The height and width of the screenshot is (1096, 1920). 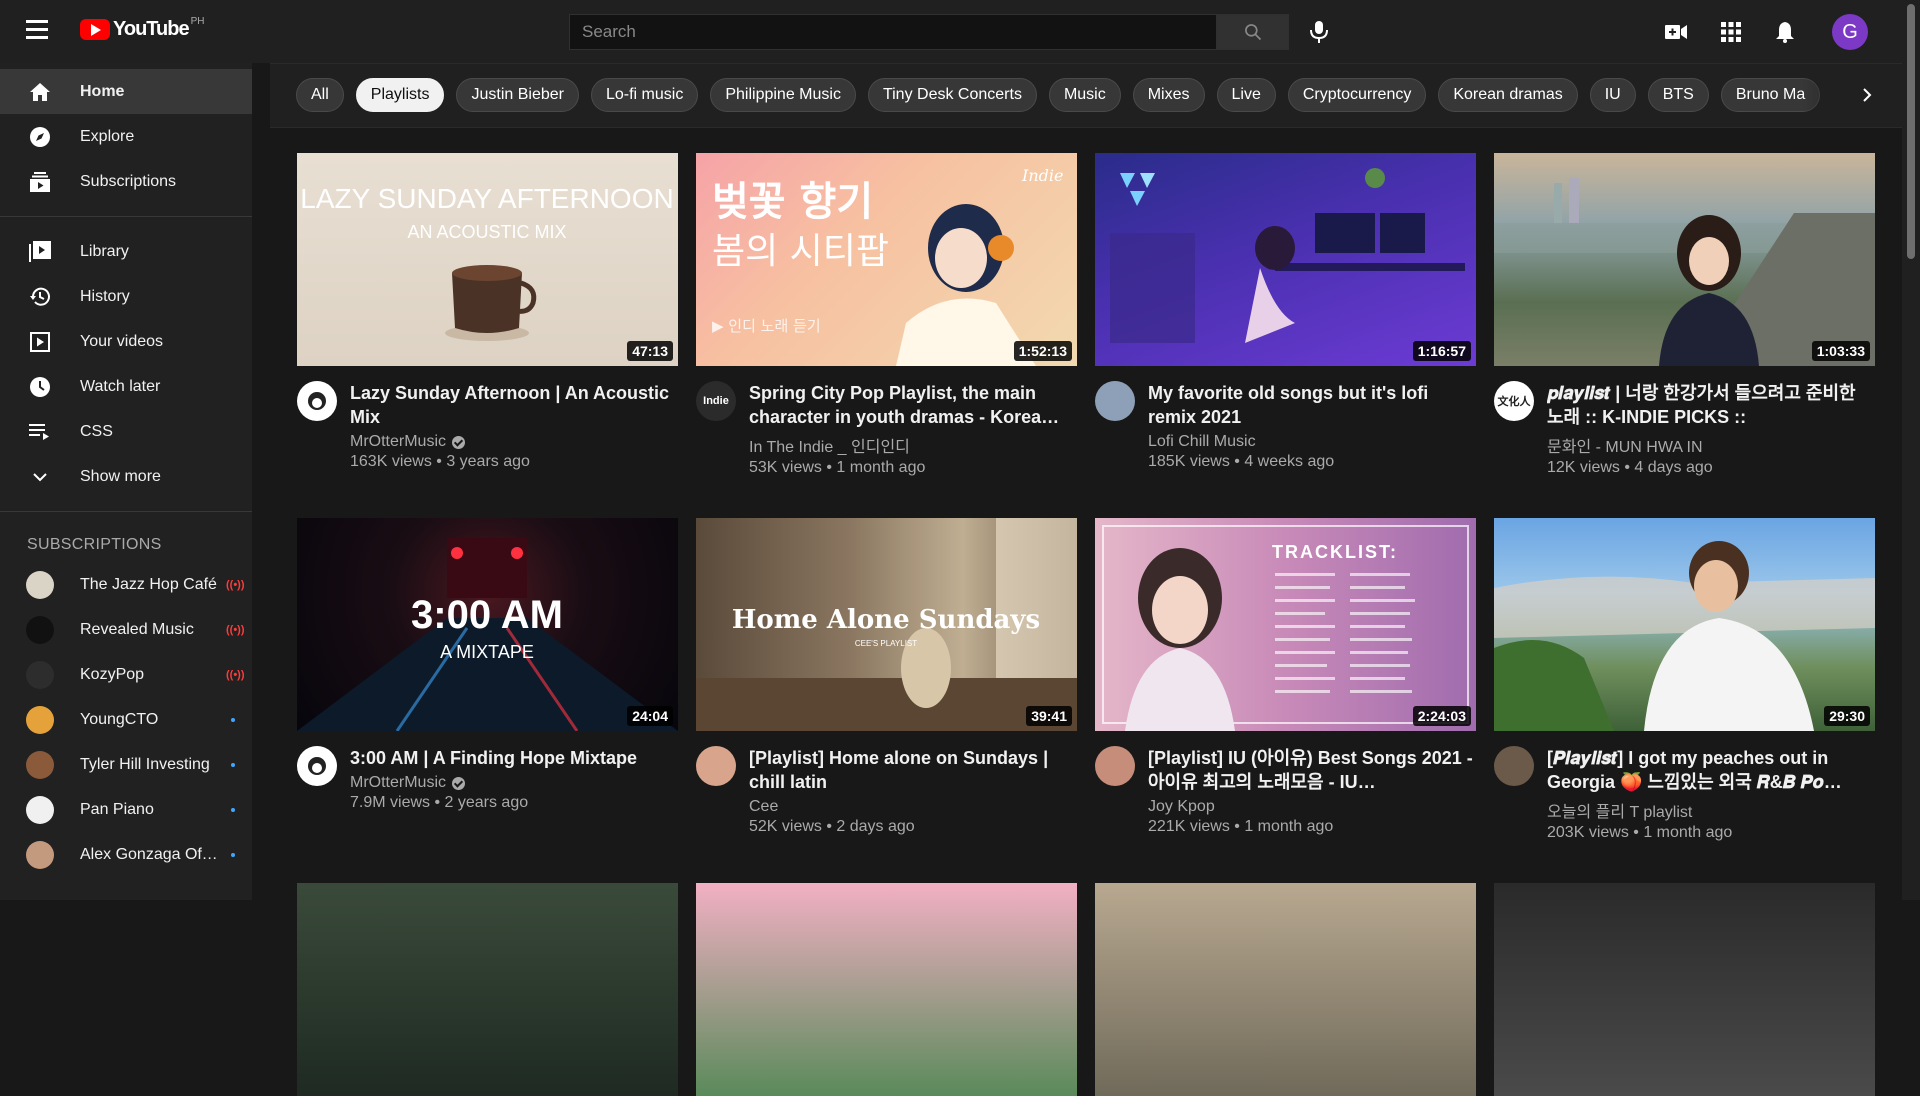 I want to click on hamburger-menu-icon, so click(x=40, y=31).